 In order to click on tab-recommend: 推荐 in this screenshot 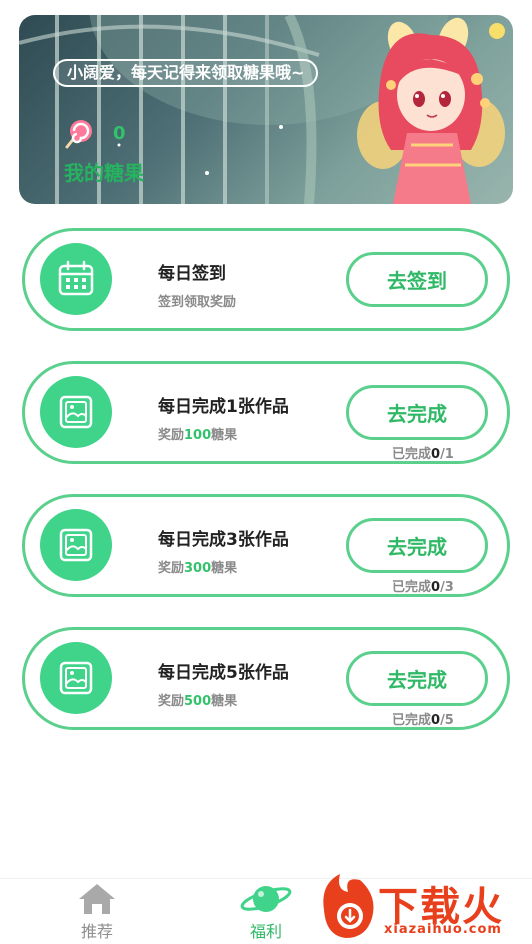, I will do `click(97, 910)`.